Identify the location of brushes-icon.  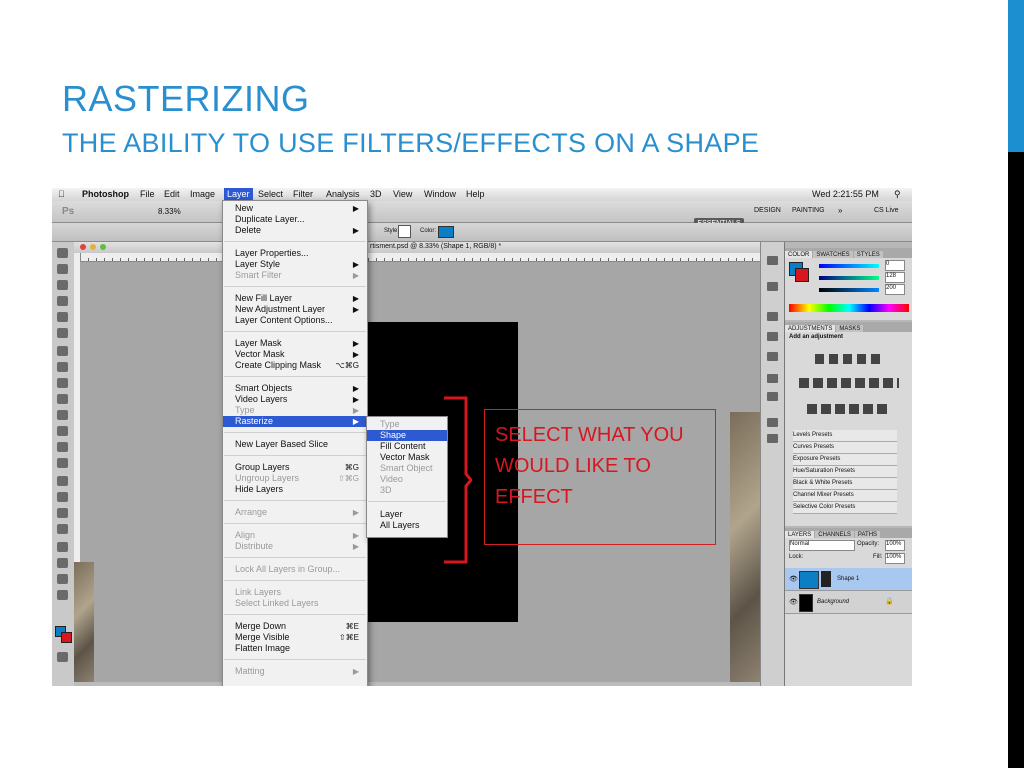
(772, 316).